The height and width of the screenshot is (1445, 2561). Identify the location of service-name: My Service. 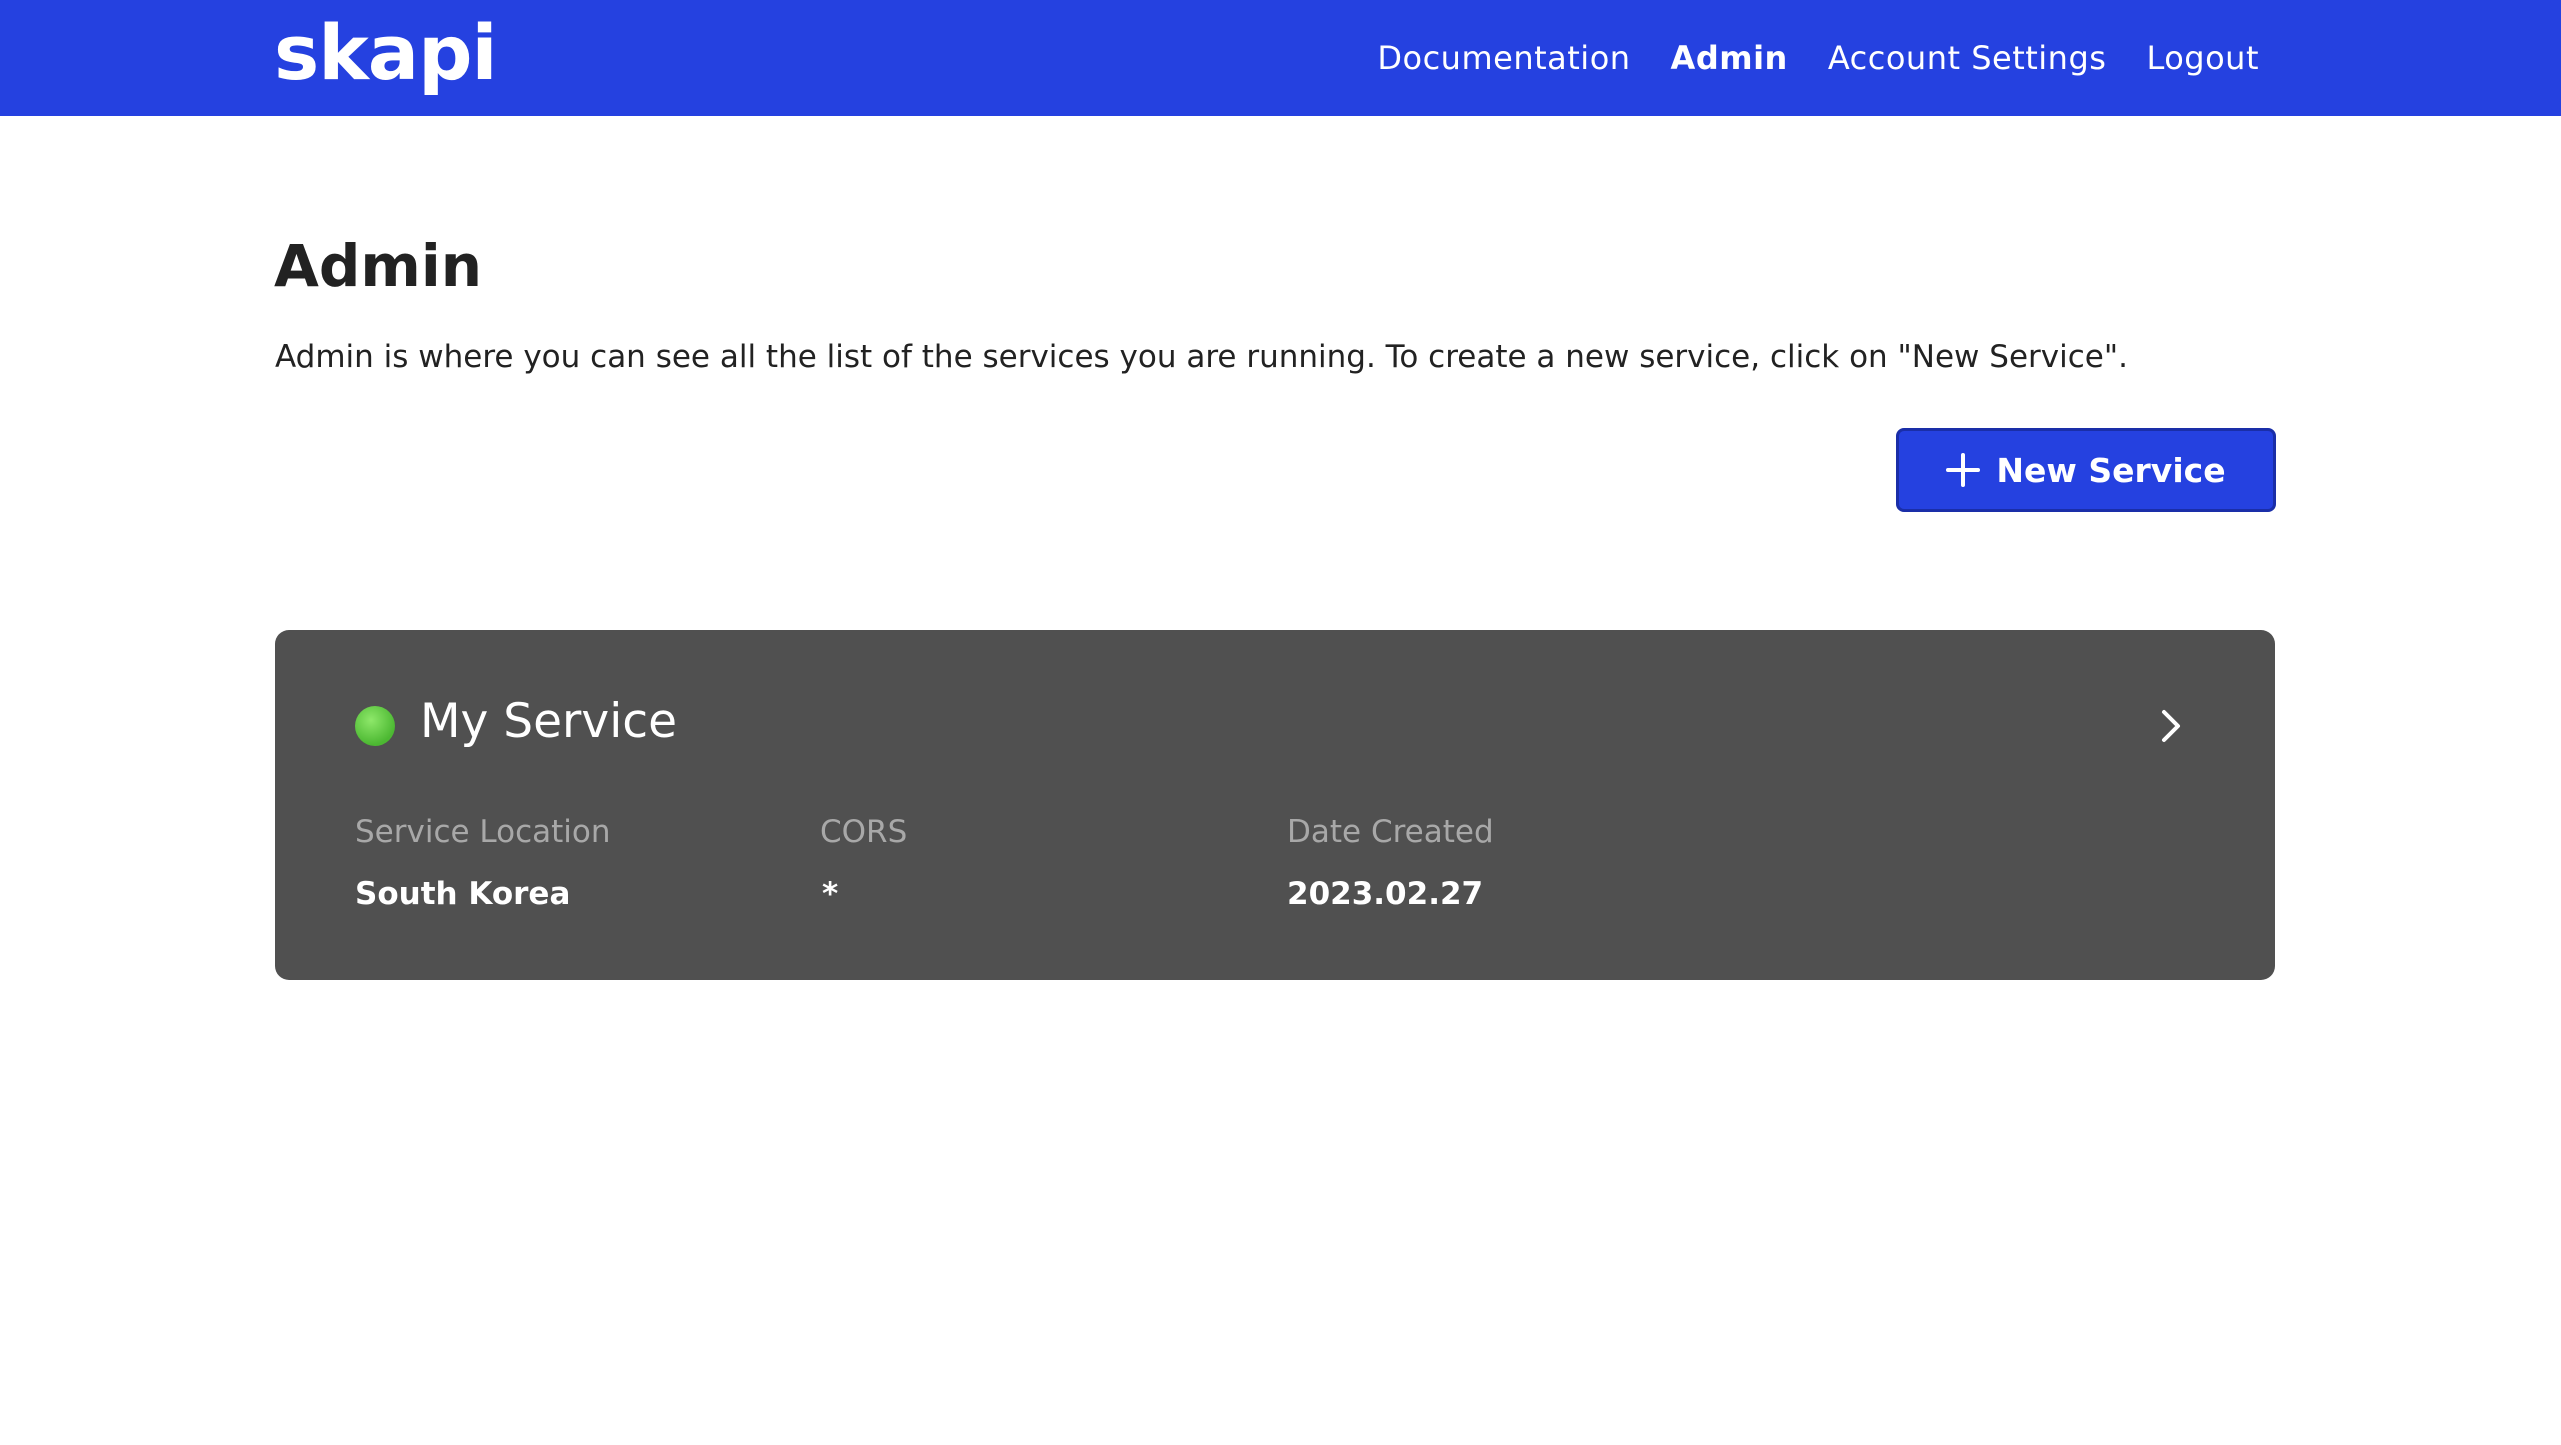
(549, 721).